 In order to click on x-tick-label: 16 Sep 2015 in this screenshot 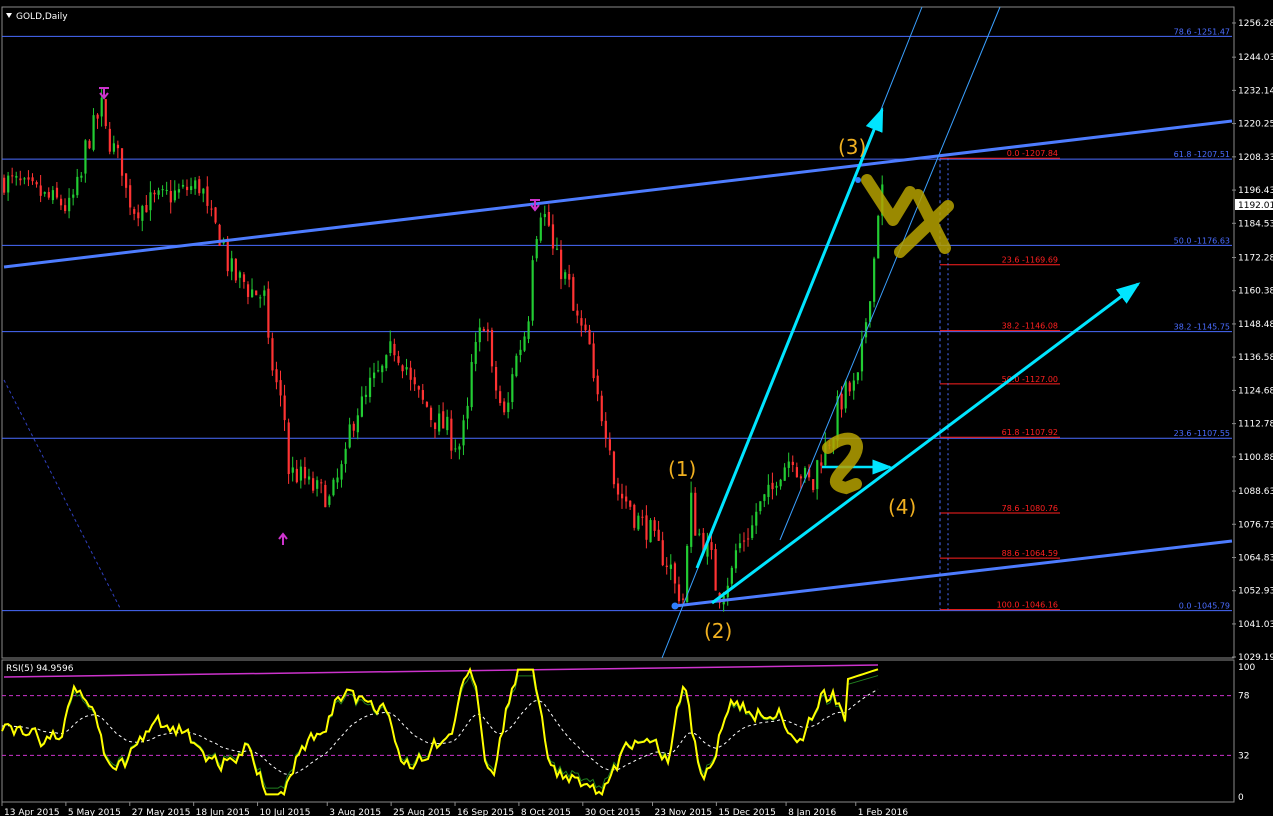, I will do `click(485, 812)`.